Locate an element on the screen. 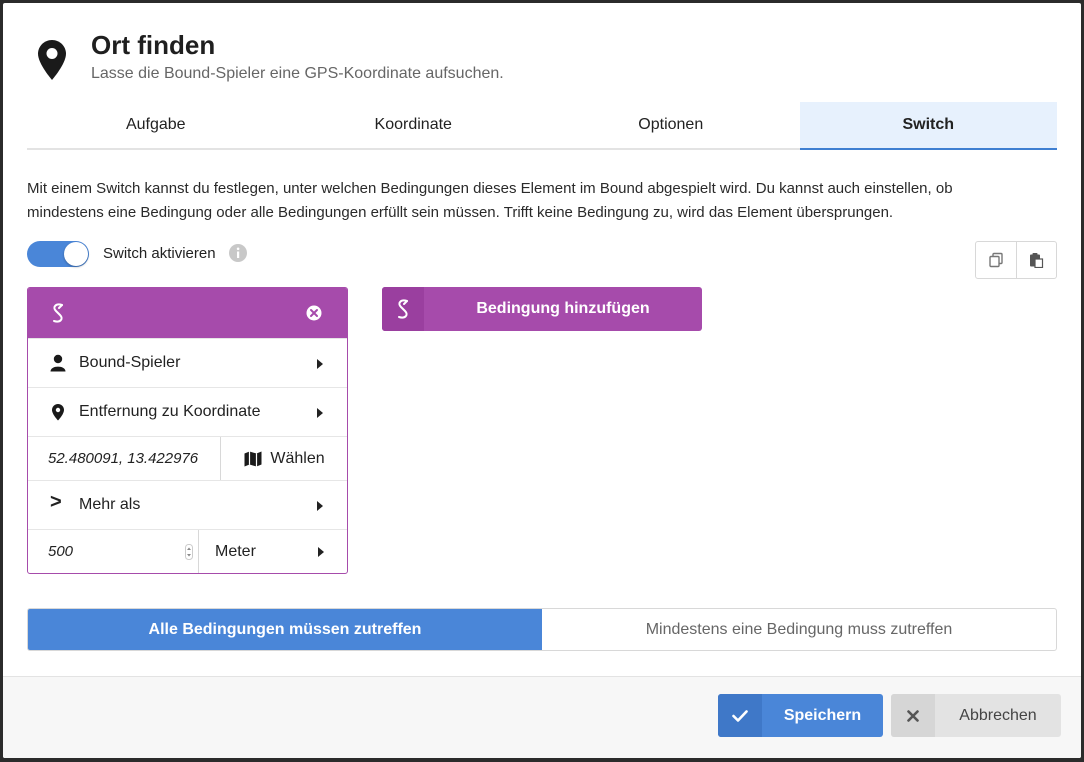 The height and width of the screenshot is (762, 1084). condition-subject-select: Bound-Spieler is located at coordinates (187, 362).